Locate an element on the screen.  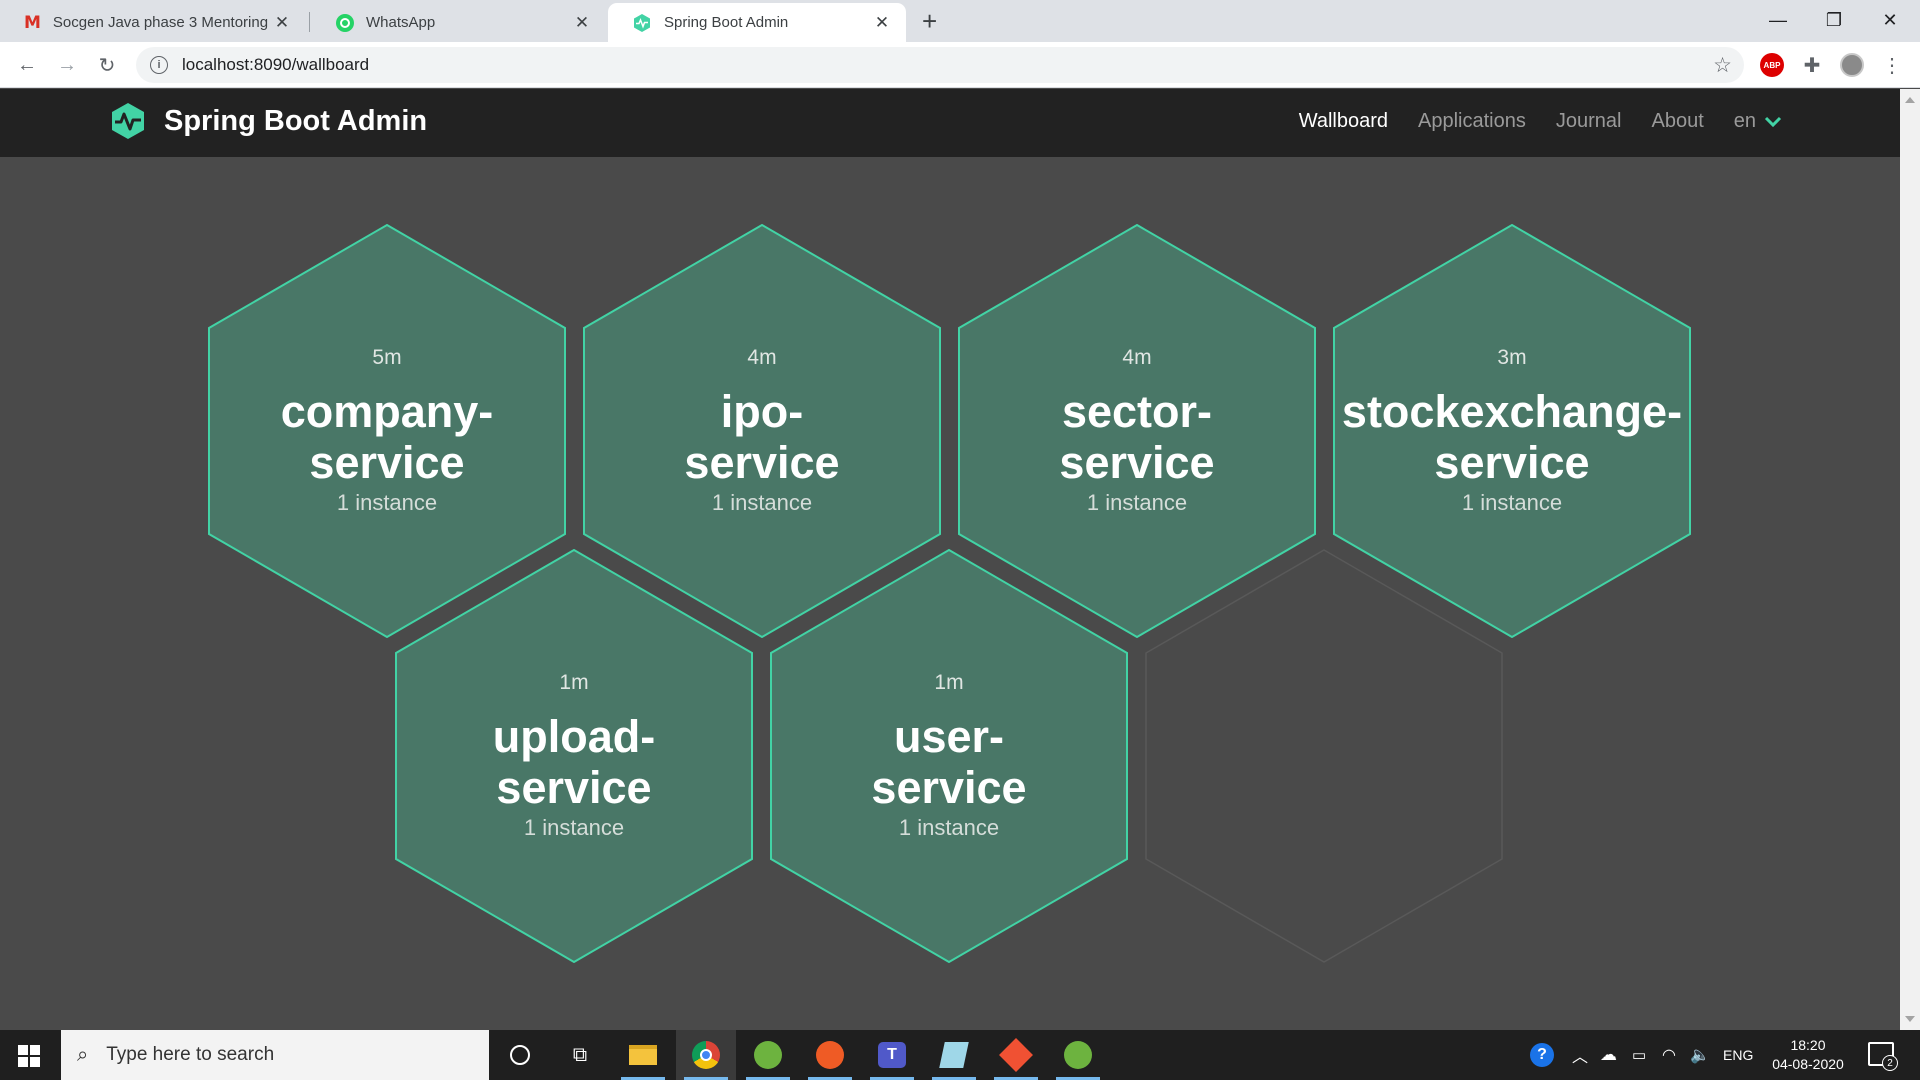
help-icon: ? is located at coordinates (1542, 1055).